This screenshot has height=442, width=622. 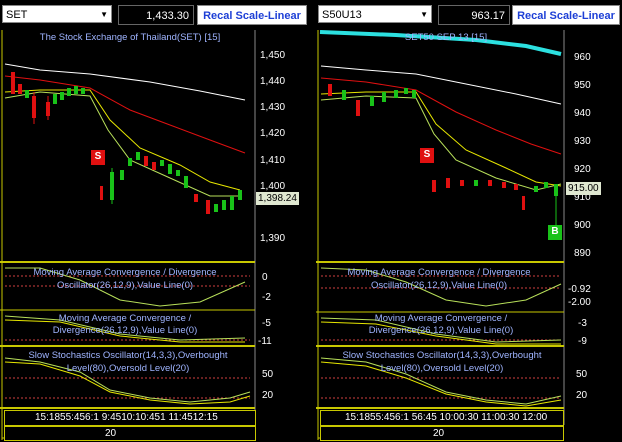 What do you see at coordinates (265, 277) in the screenshot?
I see `left-macd-tick-0: 0` at bounding box center [265, 277].